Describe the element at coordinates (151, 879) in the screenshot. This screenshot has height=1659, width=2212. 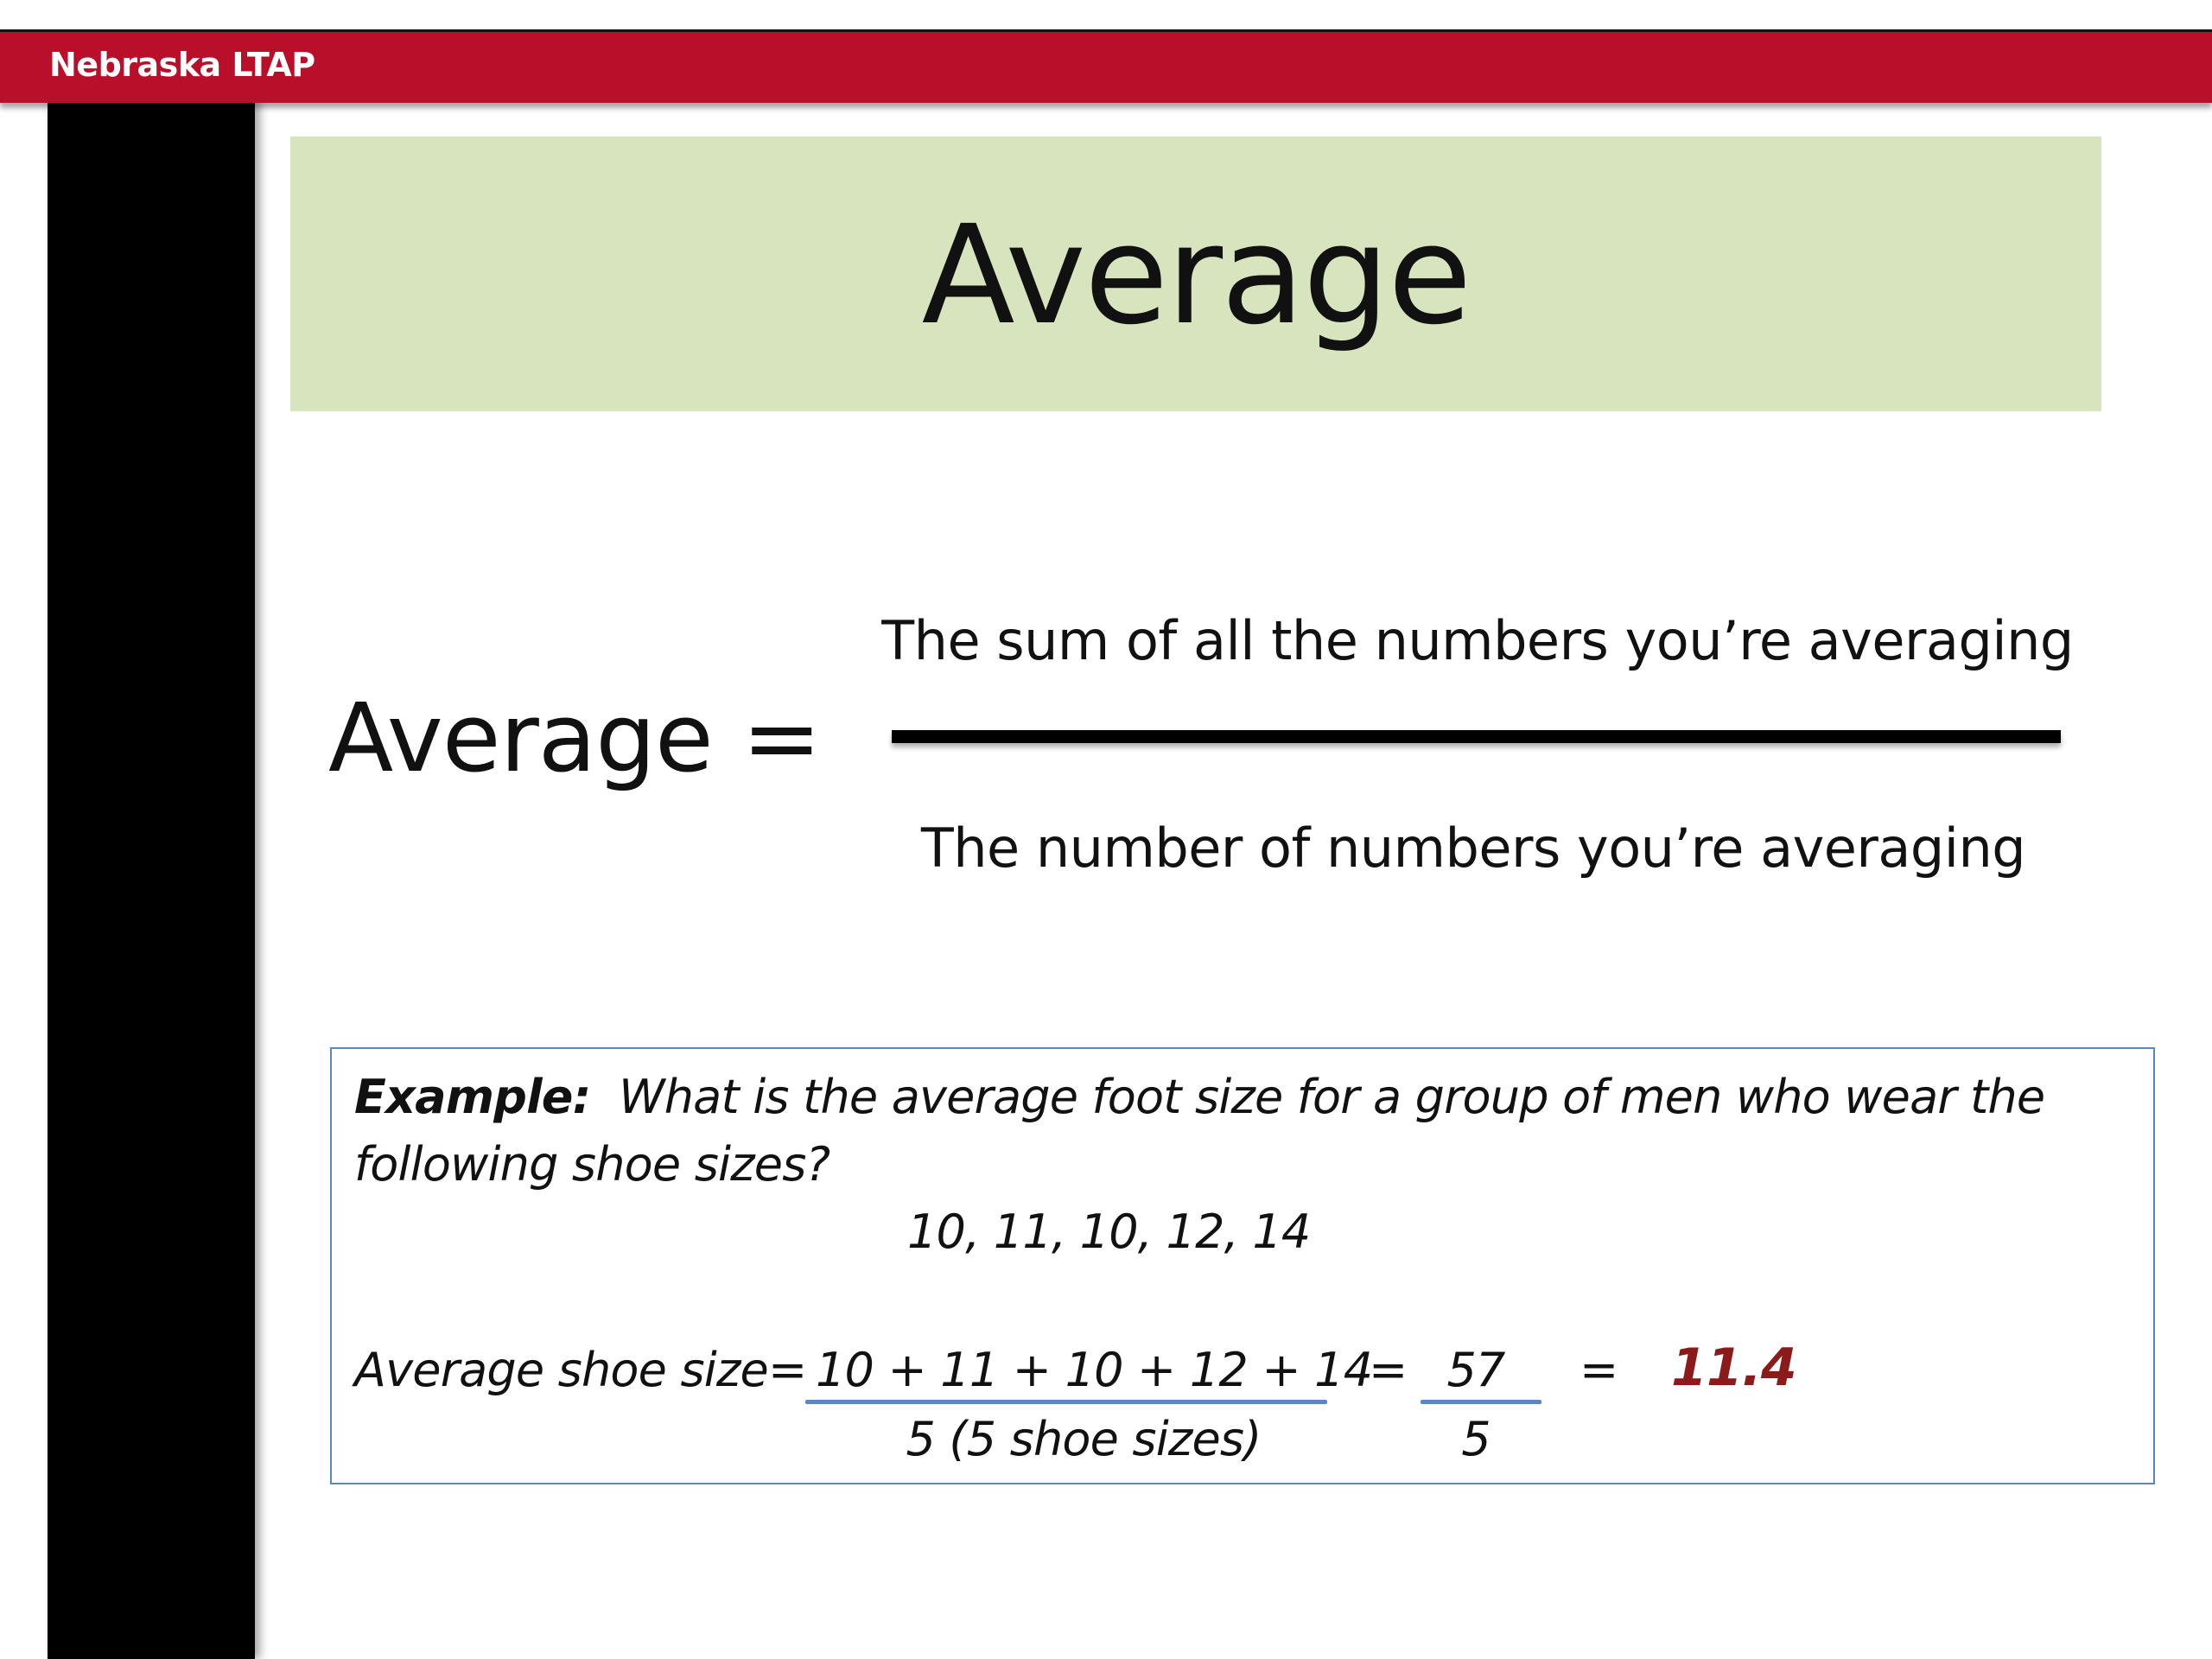
I see `left-decorative-band` at that location.